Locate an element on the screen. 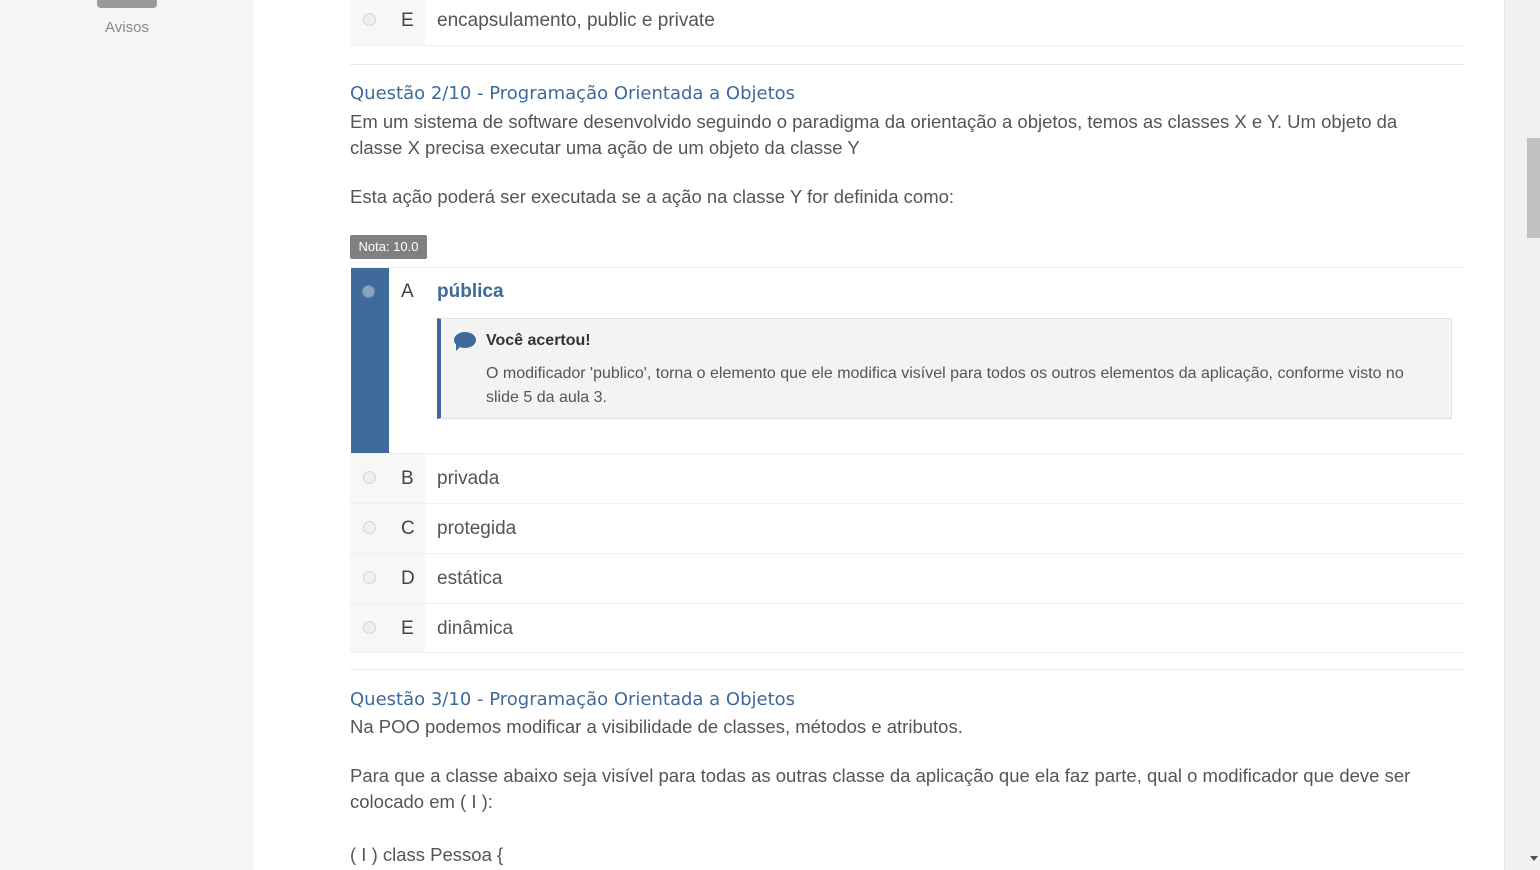 The height and width of the screenshot is (870, 1540). option-letter: C is located at coordinates (408, 528).